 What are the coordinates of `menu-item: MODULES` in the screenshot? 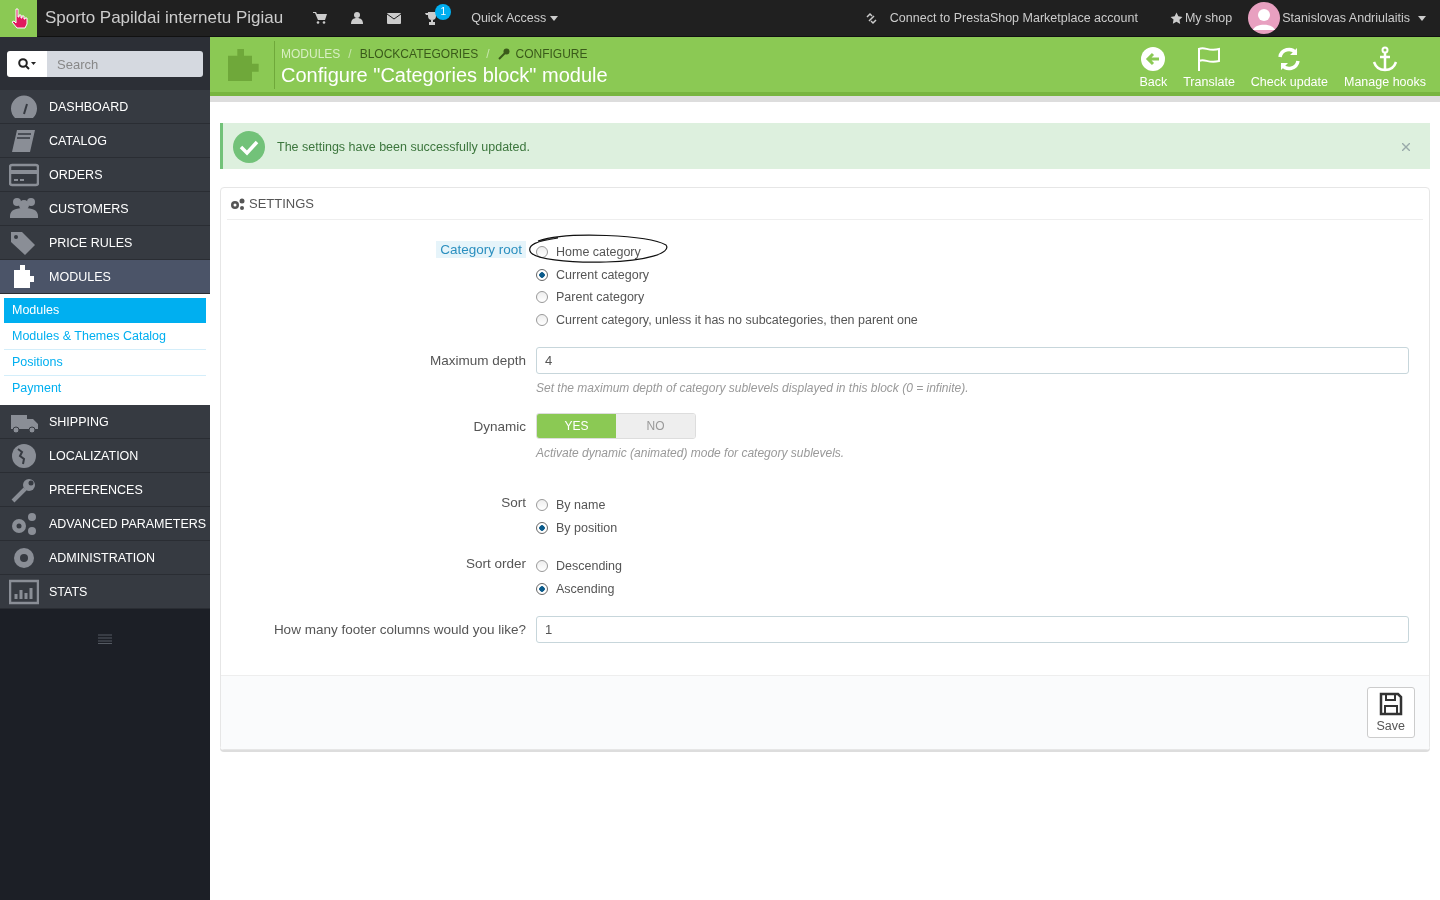 It's located at (105, 277).